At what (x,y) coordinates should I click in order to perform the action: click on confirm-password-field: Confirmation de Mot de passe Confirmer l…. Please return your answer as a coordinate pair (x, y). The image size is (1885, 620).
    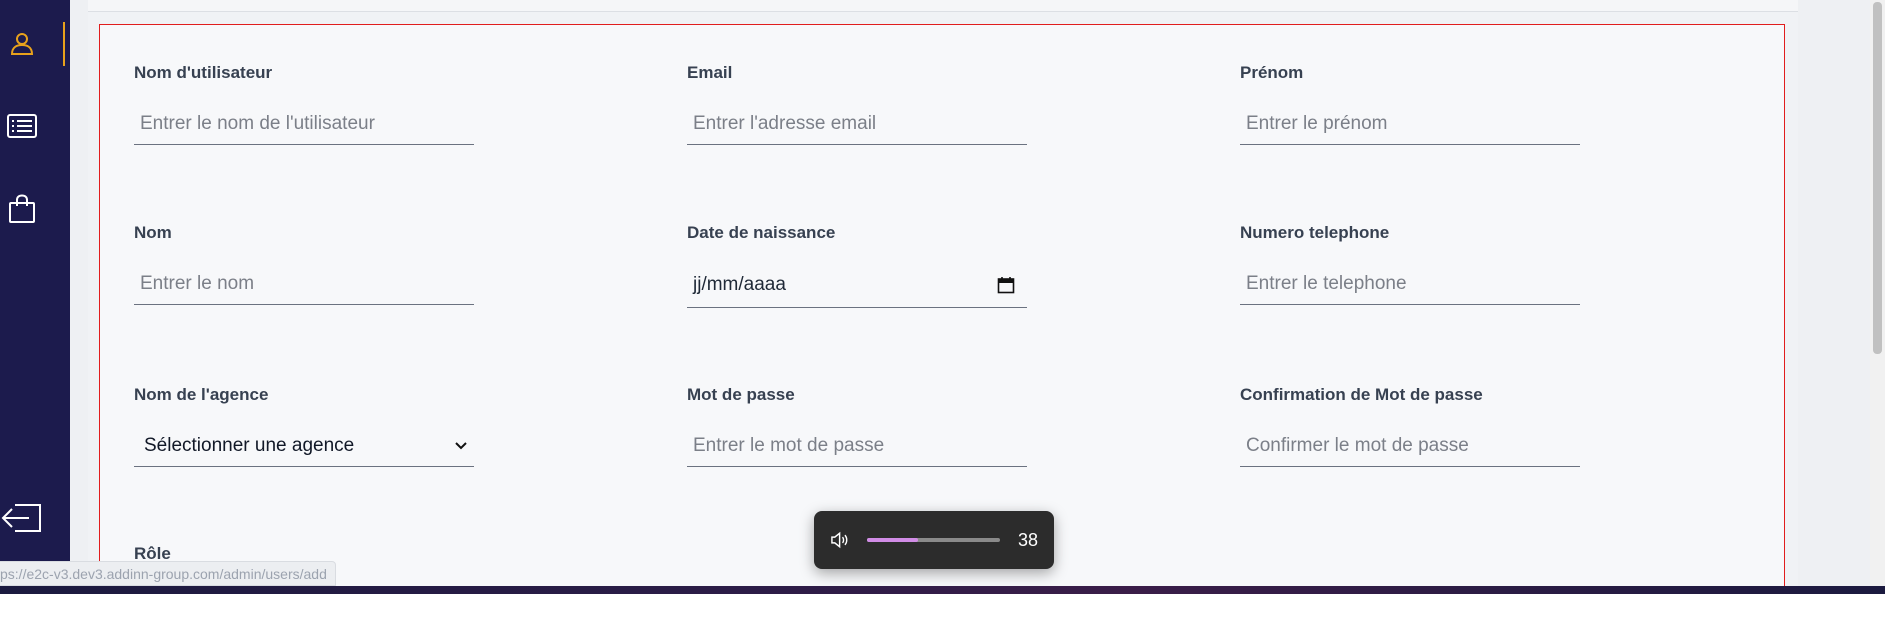
    Looking at the image, I should click on (1410, 426).